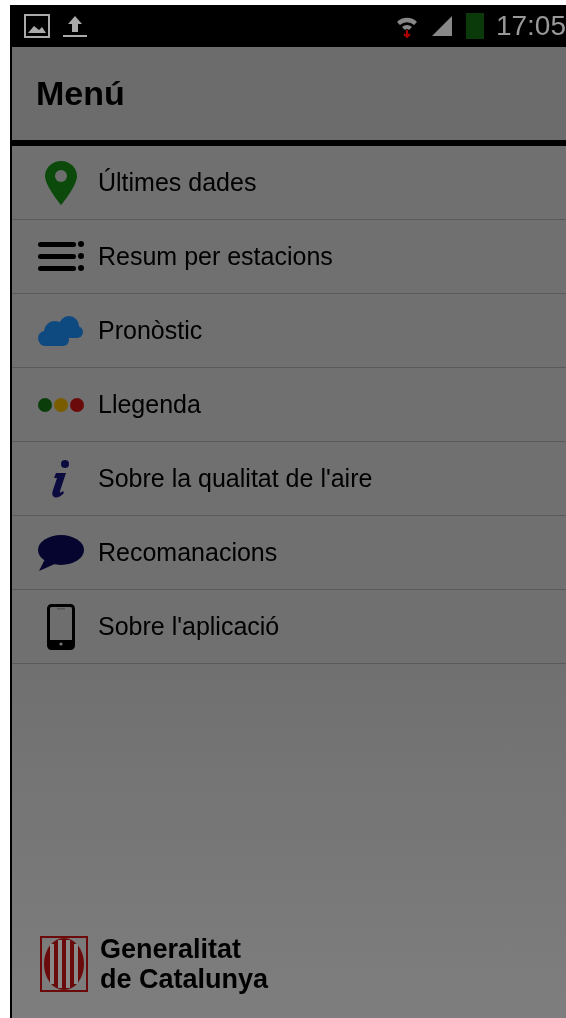 Image resolution: width=566 pixels, height=1018 pixels. I want to click on logo-text: de Catalunya, so click(184, 979).